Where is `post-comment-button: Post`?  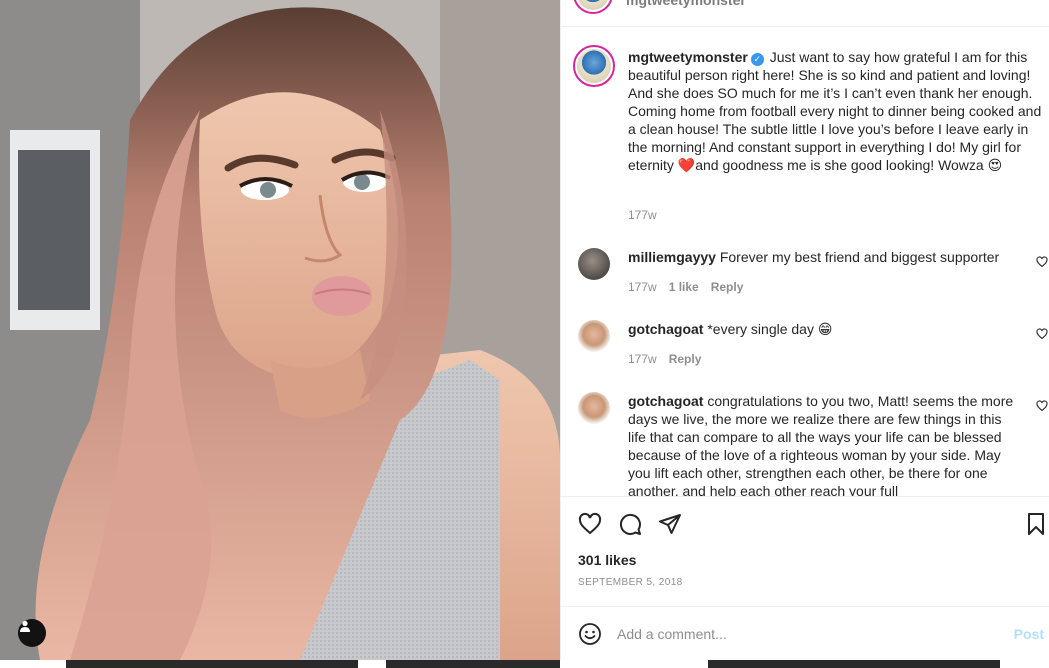 post-comment-button: Post is located at coordinates (1029, 634).